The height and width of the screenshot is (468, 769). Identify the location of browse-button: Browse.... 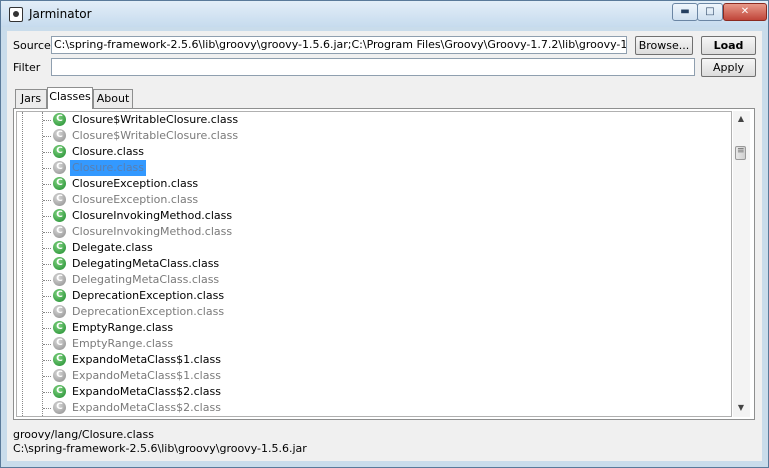
(664, 45).